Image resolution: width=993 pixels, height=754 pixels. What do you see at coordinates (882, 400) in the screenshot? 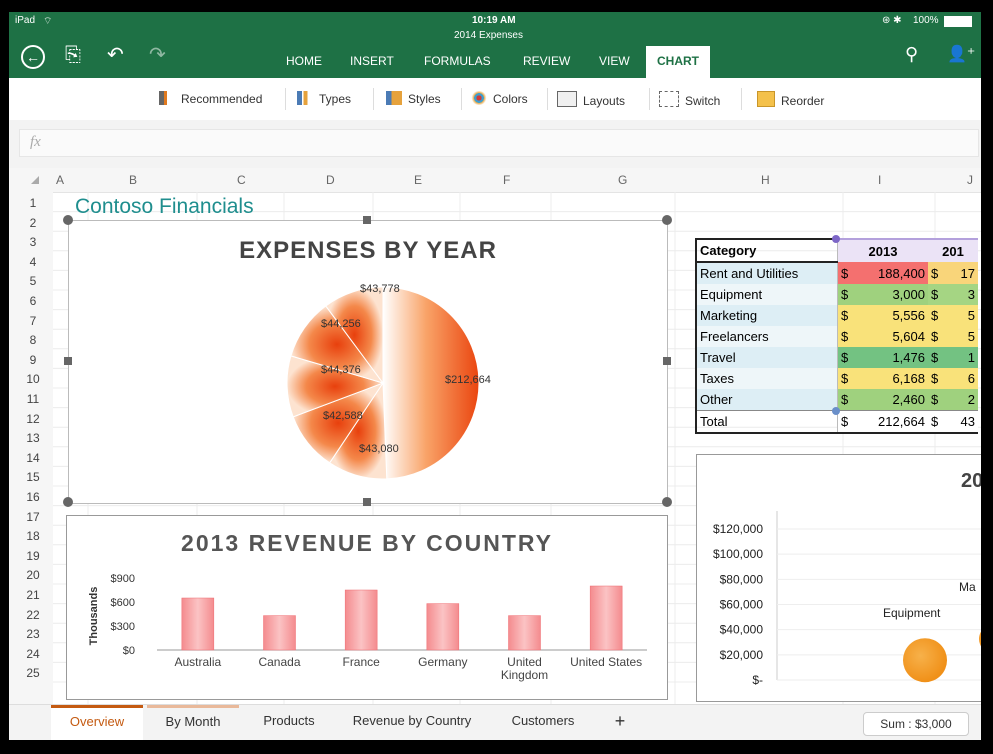
I see `value-2013-cell: $2,460` at bounding box center [882, 400].